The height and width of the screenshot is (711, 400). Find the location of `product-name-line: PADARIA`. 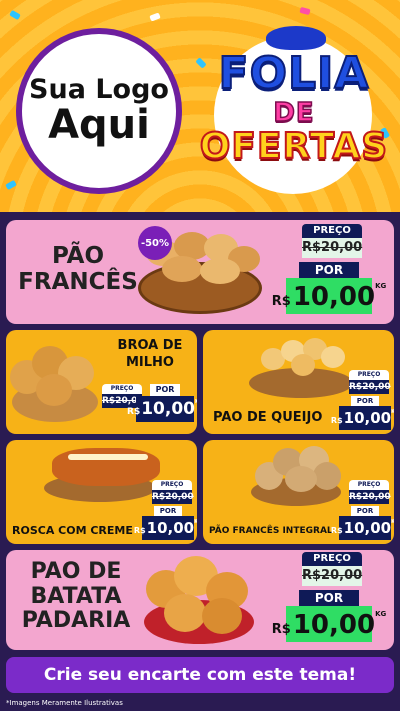

product-name-line: PADARIA is located at coordinates (76, 621).